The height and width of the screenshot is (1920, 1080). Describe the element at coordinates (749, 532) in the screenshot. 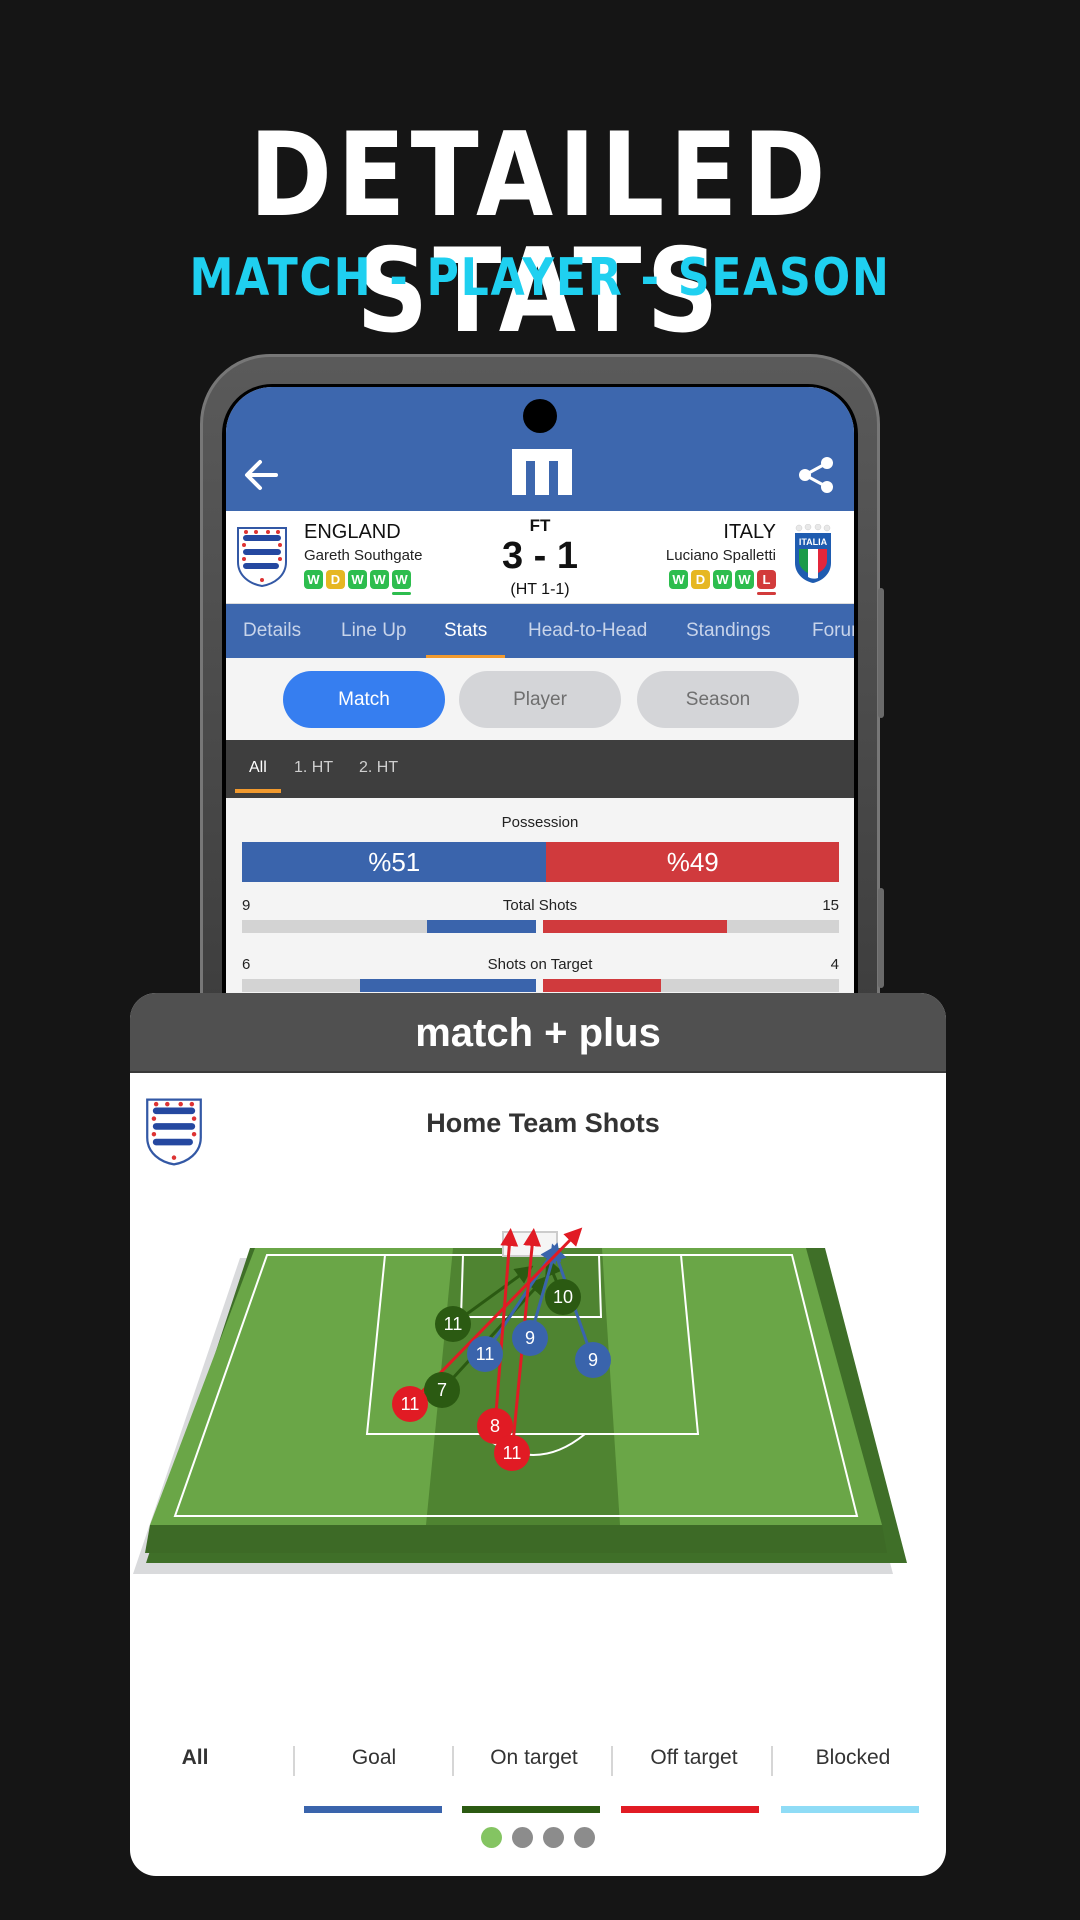

I see `away-team-name: ITALY` at that location.